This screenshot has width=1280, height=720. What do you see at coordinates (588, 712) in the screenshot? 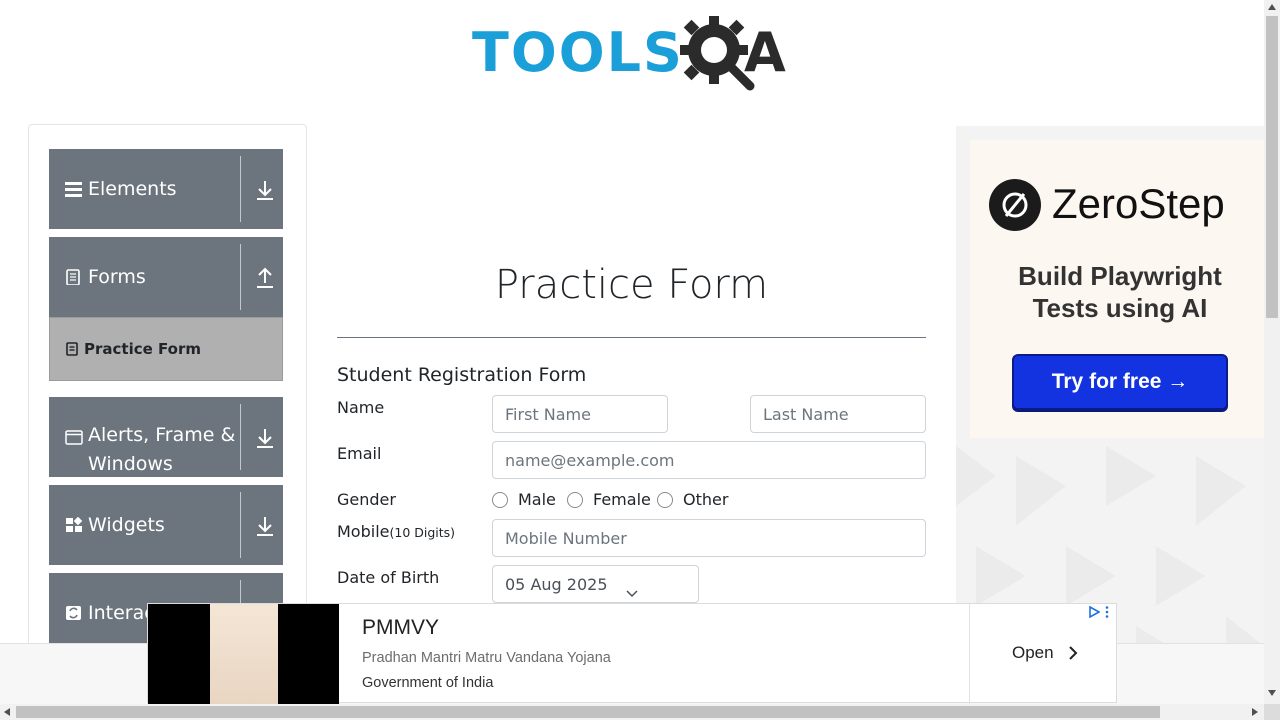
I see `horizontal-scroll-thumb` at bounding box center [588, 712].